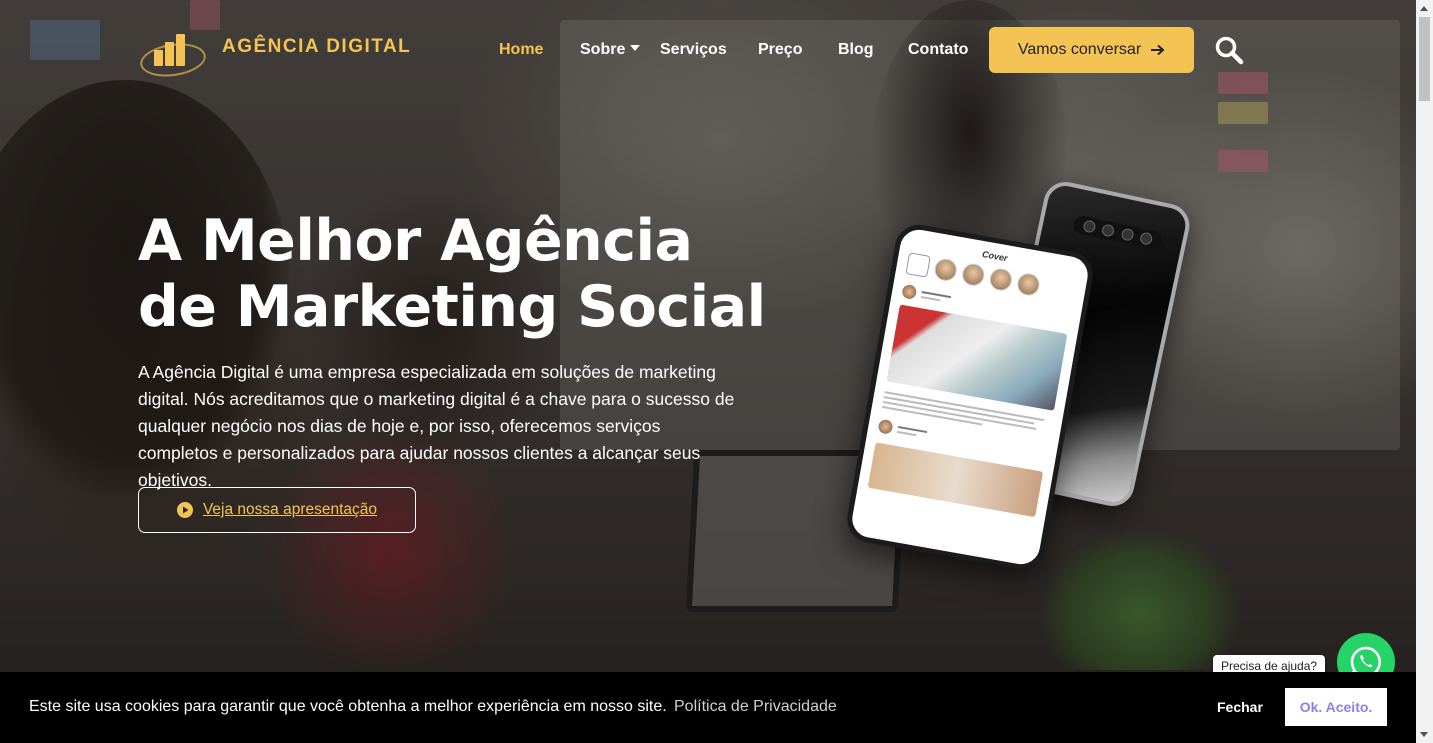 Image resolution: width=1433 pixels, height=743 pixels. I want to click on page-scrollbar, so click(1424, 371).